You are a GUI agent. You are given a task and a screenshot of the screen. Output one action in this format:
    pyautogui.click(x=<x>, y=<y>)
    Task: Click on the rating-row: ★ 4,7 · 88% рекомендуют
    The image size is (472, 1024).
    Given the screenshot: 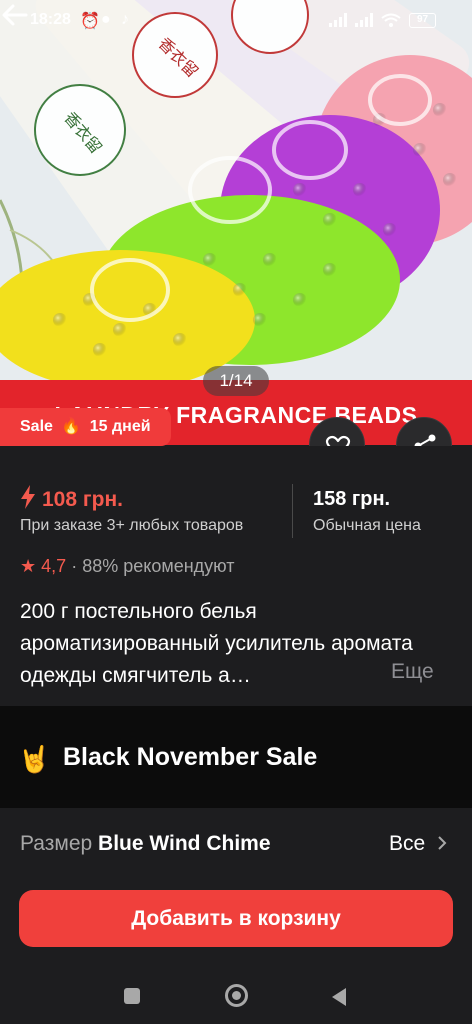 What is the action you would take?
    pyautogui.click(x=127, y=566)
    